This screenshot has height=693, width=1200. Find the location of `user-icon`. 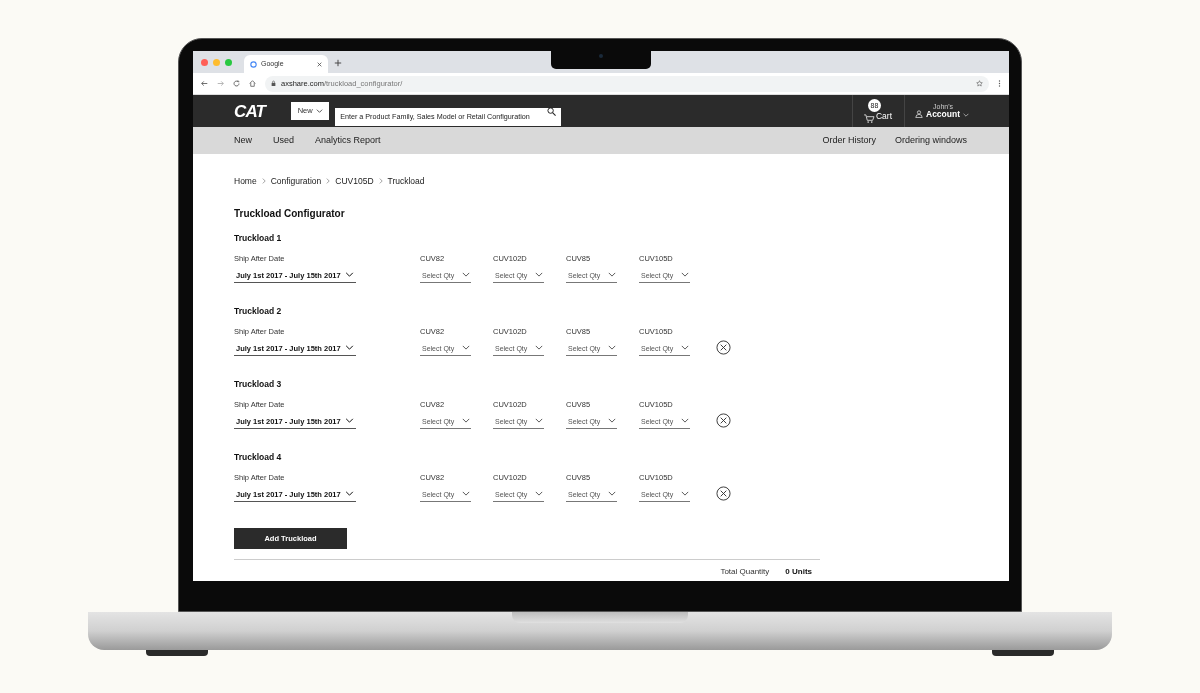

user-icon is located at coordinates (919, 113).